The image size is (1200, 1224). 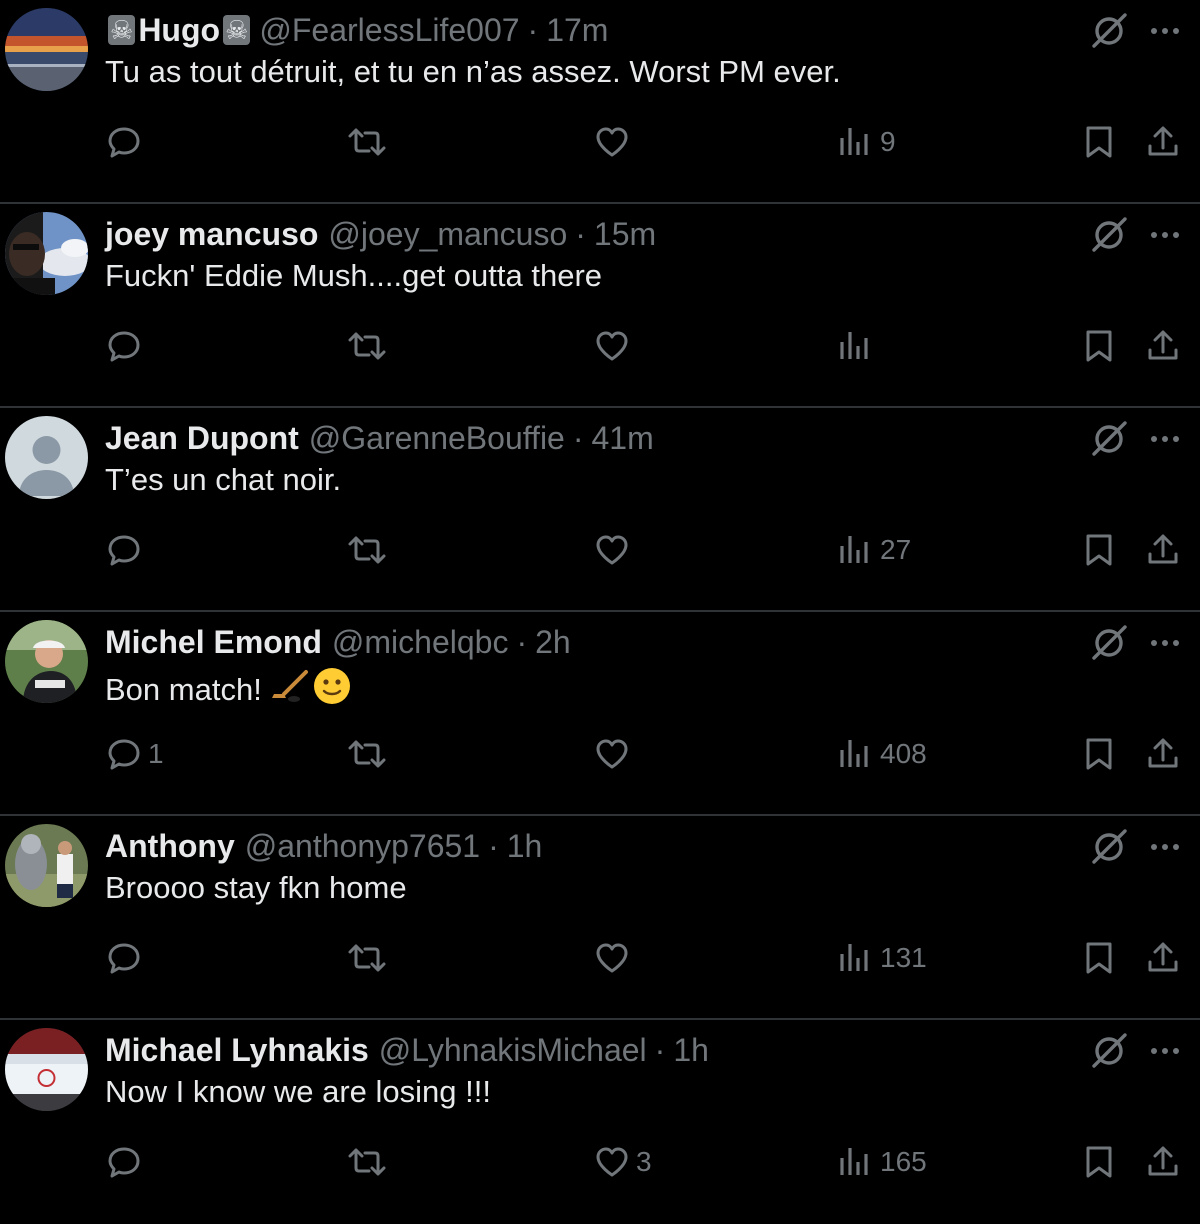 I want to click on display-name: Jean Dupont, so click(x=202, y=438).